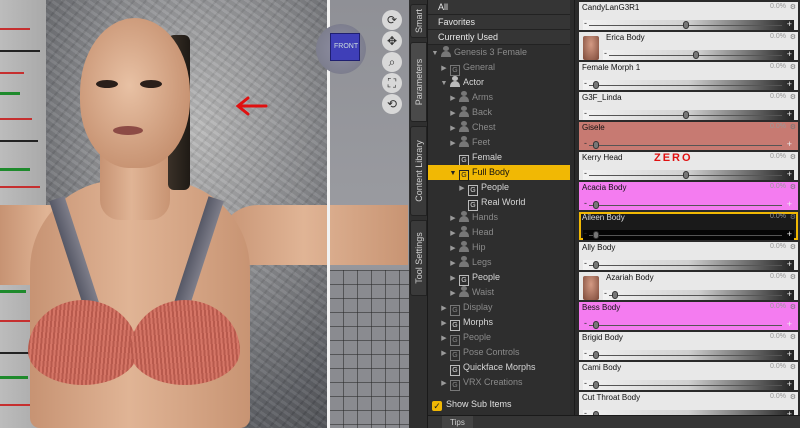 Image resolution: width=800 pixels, height=428 pixels. What do you see at coordinates (688, 46) in the screenshot?
I see `slider-row: Erica Body 0.0% ⚙ - +` at bounding box center [688, 46].